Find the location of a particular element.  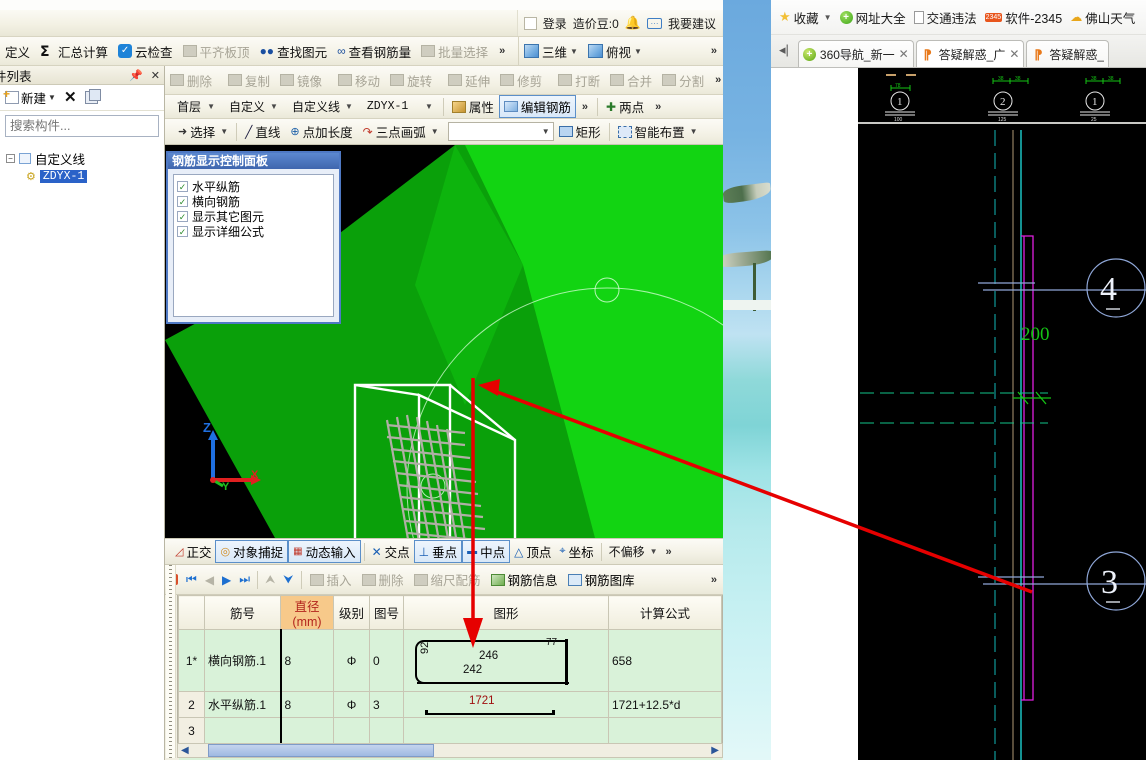

rebar-check-show-other: ✓ 显示其它图元 is located at coordinates (255, 216).